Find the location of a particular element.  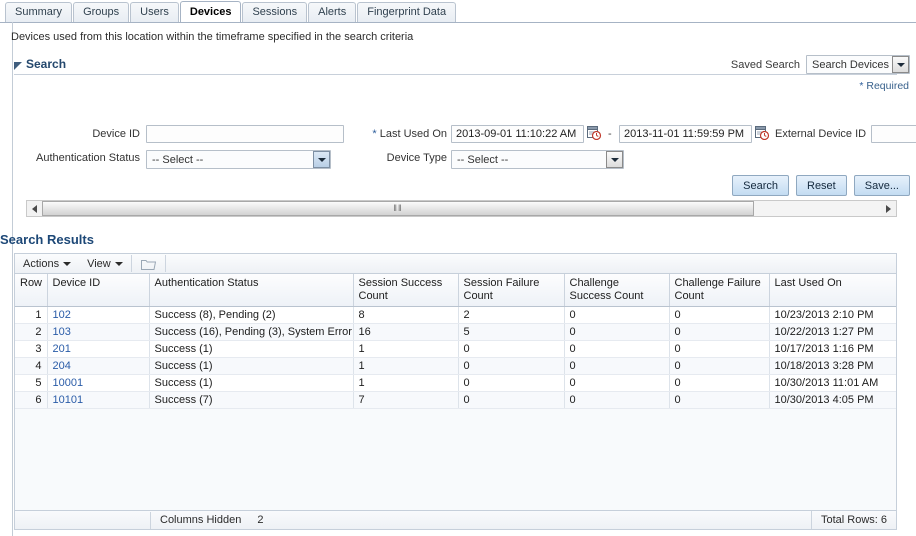

last-used-on-from-input is located at coordinates (517, 134).